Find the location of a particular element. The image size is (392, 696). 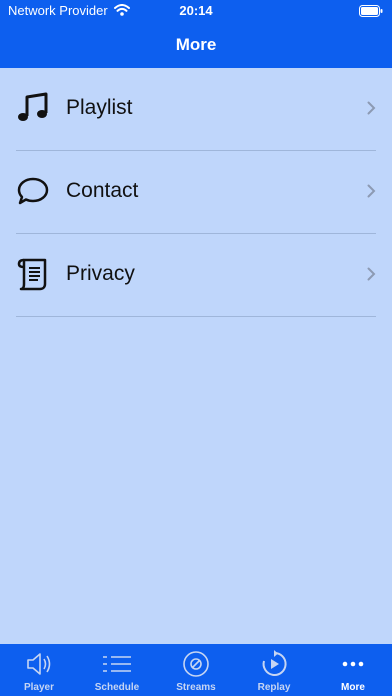

ellipsis-icon is located at coordinates (353, 664).